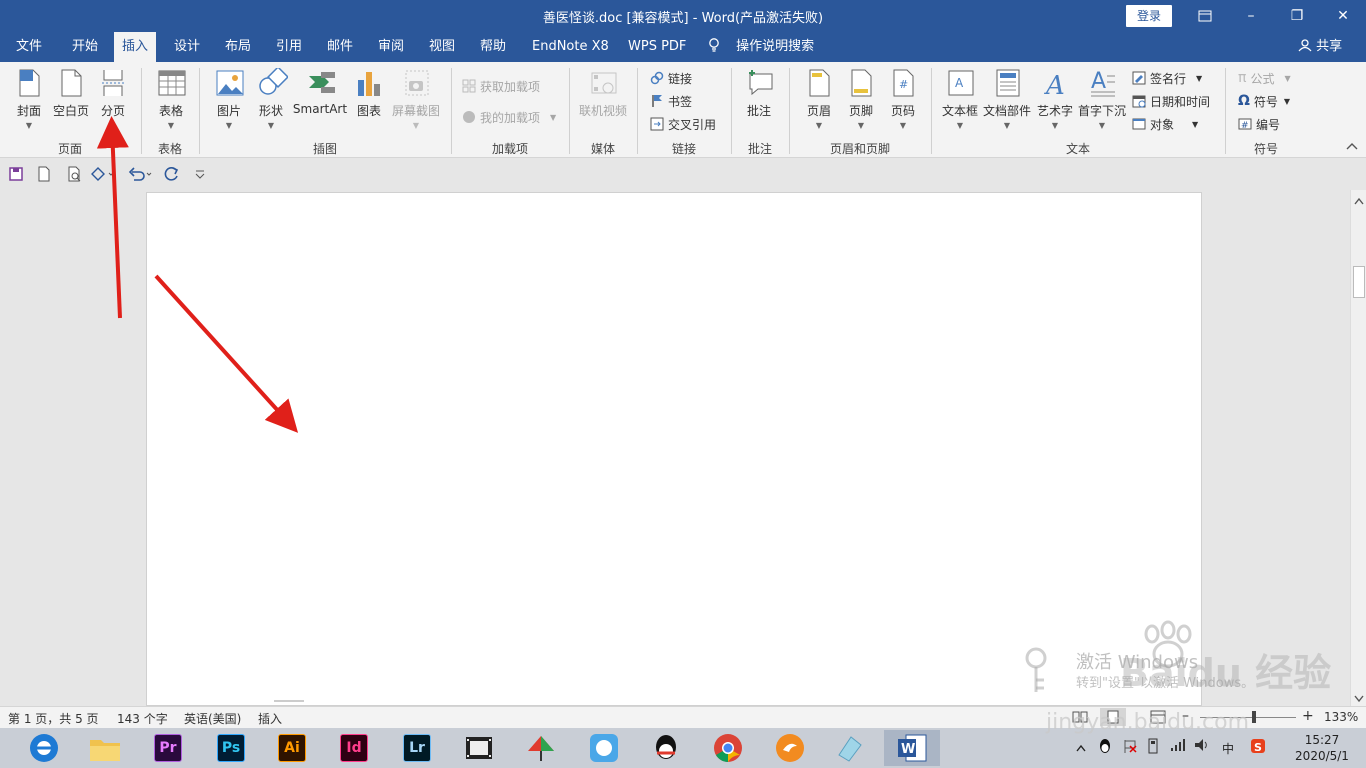 This screenshot has width=1366, height=768. I want to click on tab-mailings: 邮件, so click(340, 47).